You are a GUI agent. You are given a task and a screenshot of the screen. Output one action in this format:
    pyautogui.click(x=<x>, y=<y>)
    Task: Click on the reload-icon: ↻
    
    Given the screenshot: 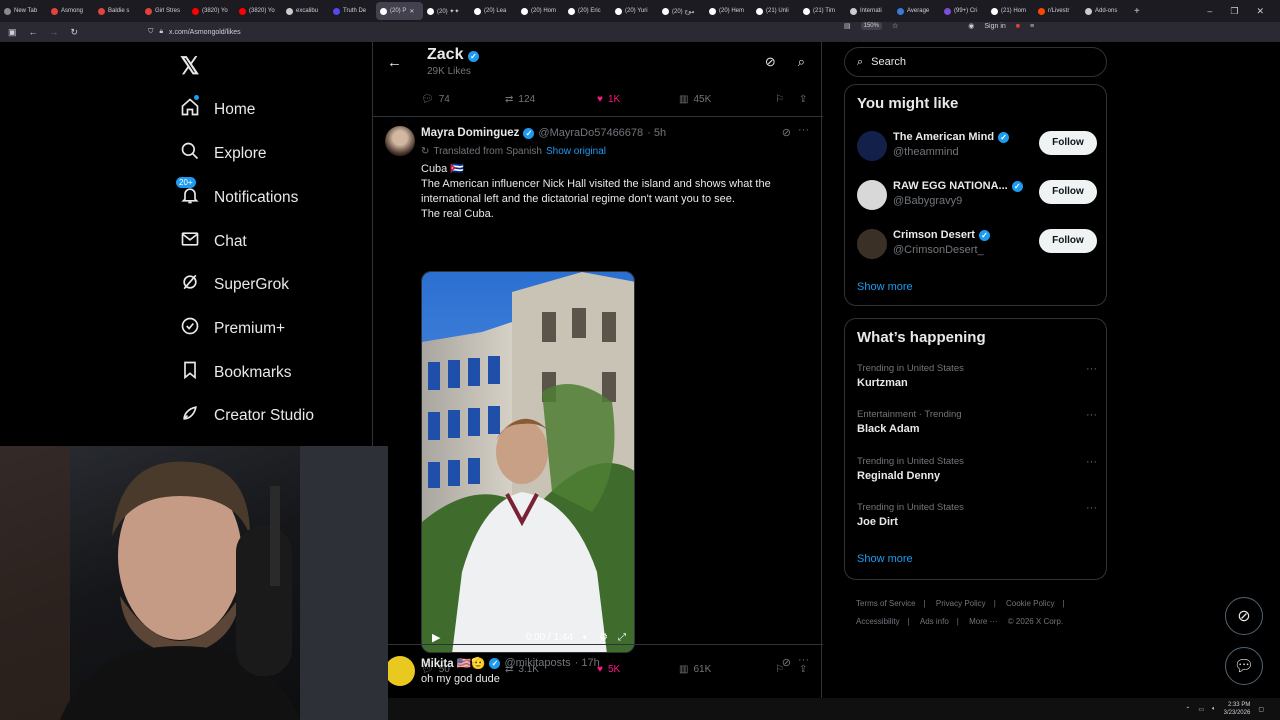 What is the action you would take?
    pyautogui.click(x=75, y=32)
    